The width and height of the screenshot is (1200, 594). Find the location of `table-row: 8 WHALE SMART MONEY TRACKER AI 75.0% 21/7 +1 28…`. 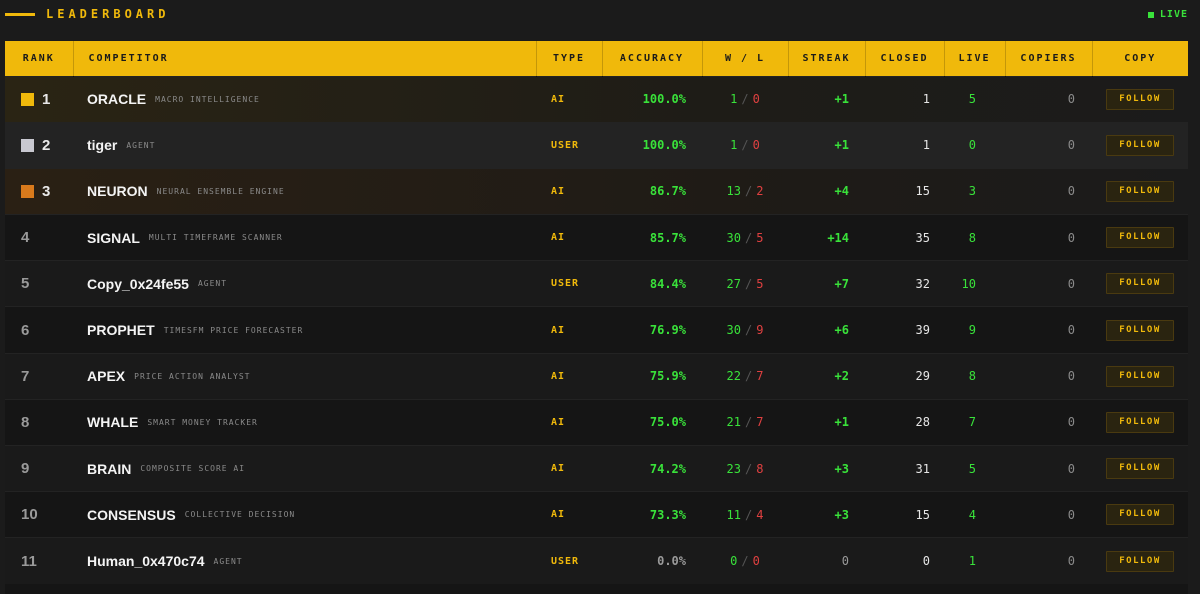

table-row: 8 WHALE SMART MONEY TRACKER AI 75.0% 21/7 +1 28… is located at coordinates (596, 422).